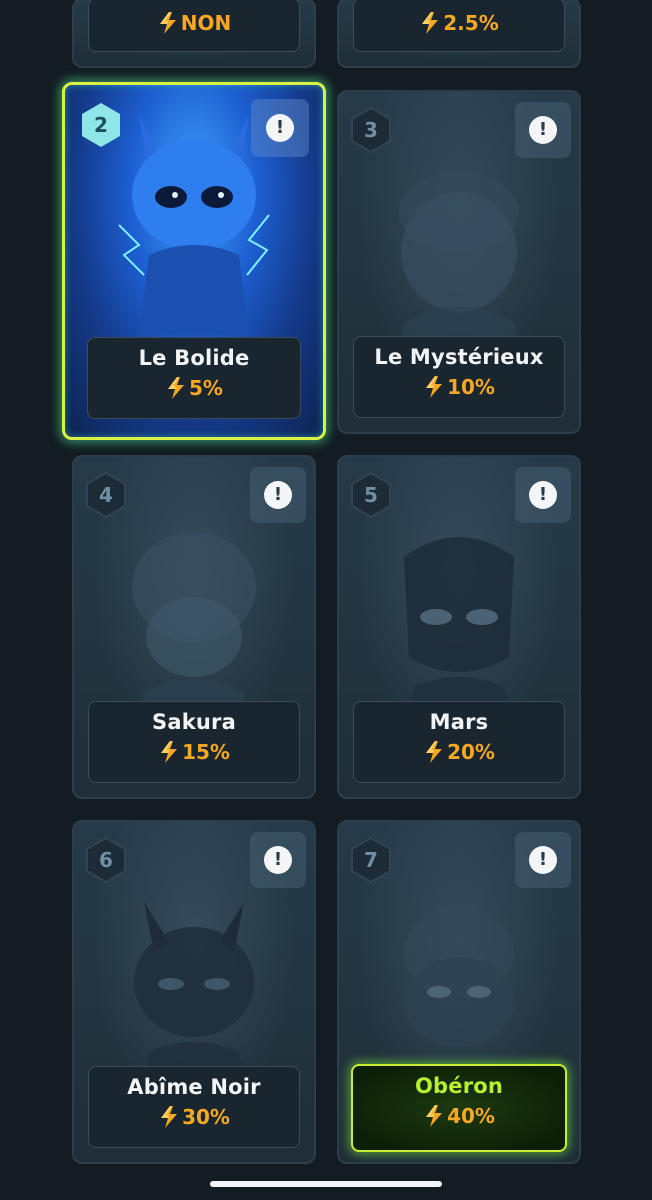 Image resolution: width=652 pixels, height=1200 pixels. What do you see at coordinates (371, 860) in the screenshot?
I see `level-badge: 7` at bounding box center [371, 860].